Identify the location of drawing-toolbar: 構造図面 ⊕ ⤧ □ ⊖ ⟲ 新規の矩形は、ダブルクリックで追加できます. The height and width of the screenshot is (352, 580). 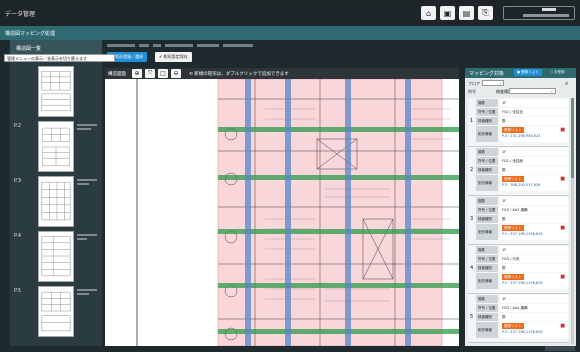
(282, 73).